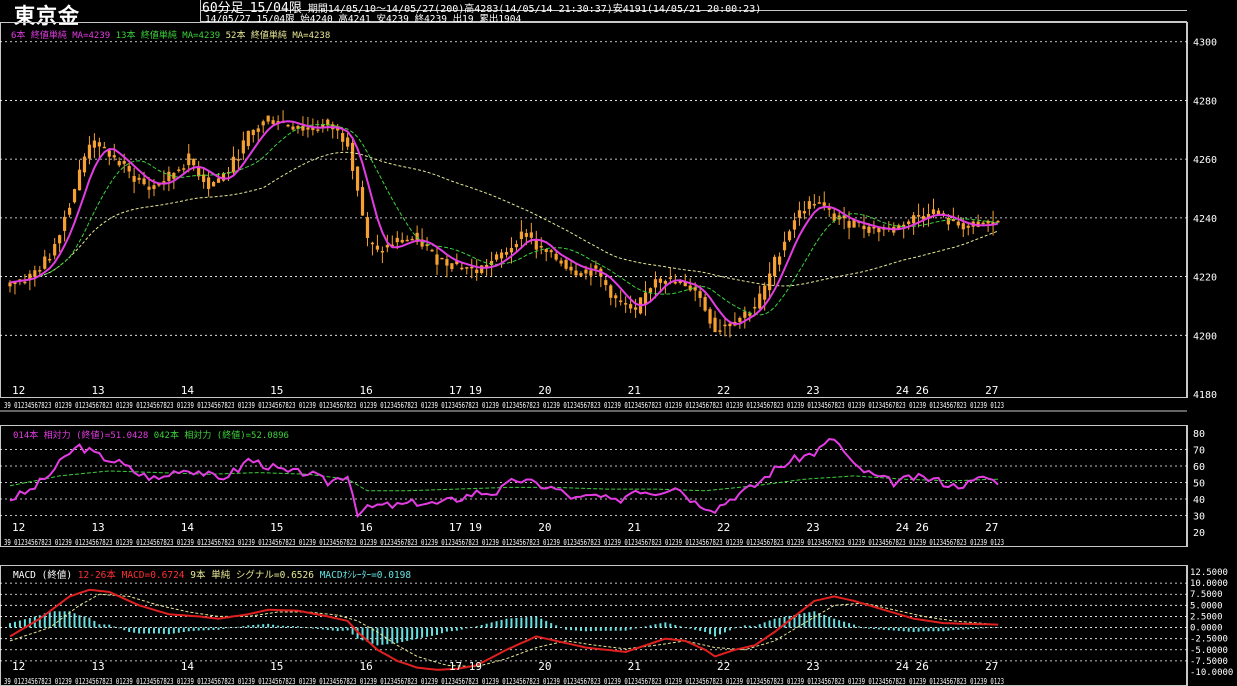  Describe the element at coordinates (1209, 573) in the screenshot. I see `macd-tick-label: 12.5000` at that location.